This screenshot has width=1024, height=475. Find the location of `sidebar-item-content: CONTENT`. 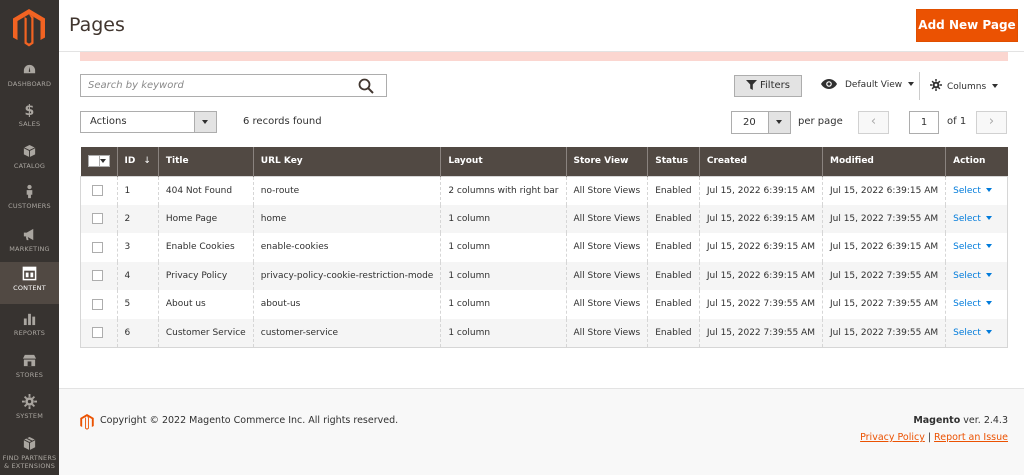

sidebar-item-content: CONTENT is located at coordinates (29, 283).